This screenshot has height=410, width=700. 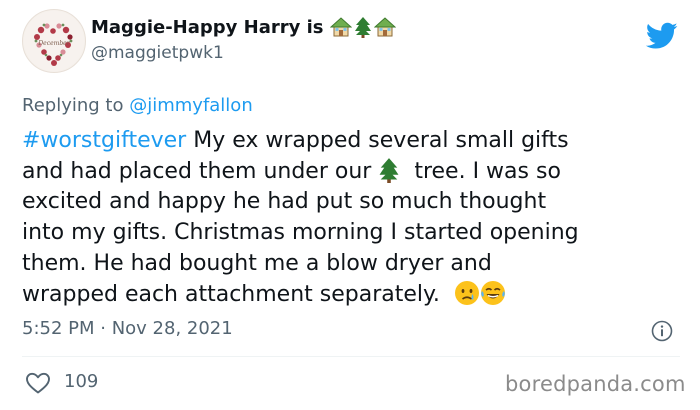 What do you see at coordinates (492, 292) in the screenshot?
I see `tears-of-joy-icon` at bounding box center [492, 292].